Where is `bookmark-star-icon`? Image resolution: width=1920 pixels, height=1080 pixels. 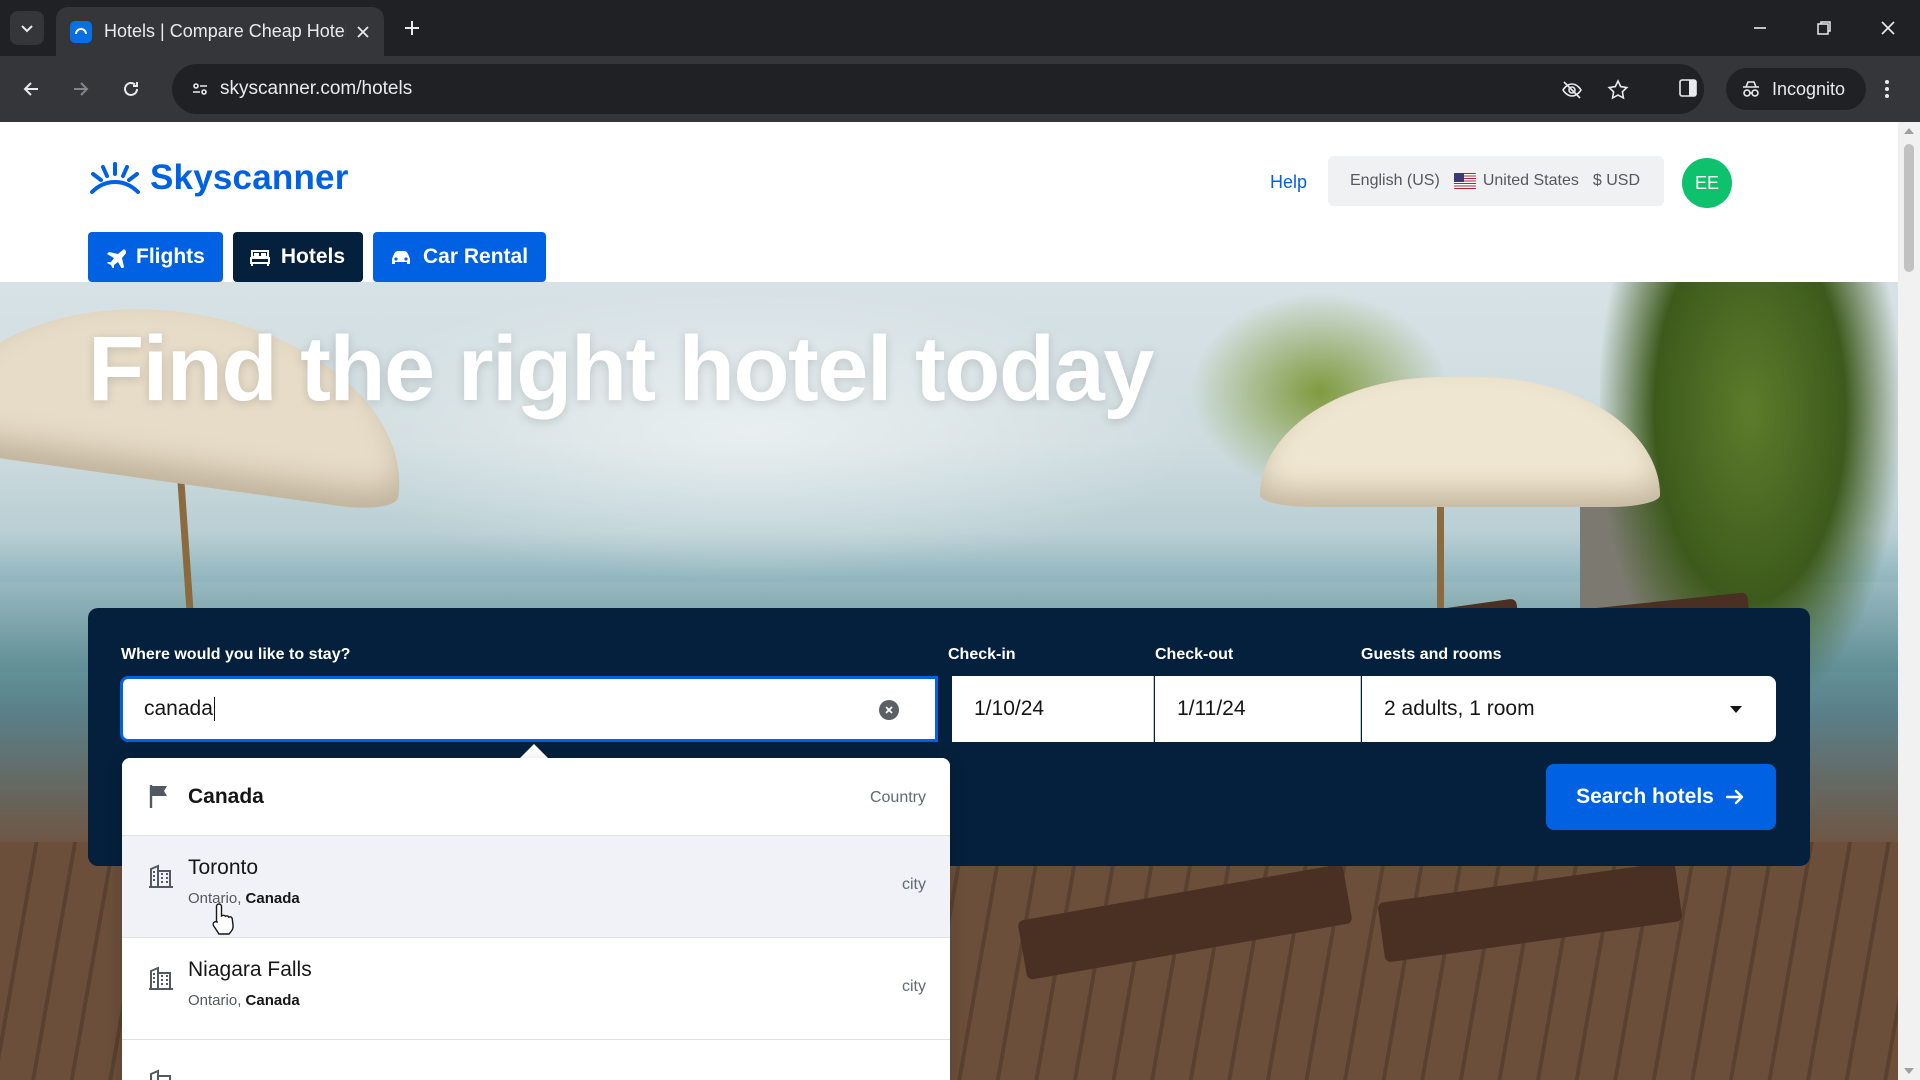 bookmark-star-icon is located at coordinates (1618, 90).